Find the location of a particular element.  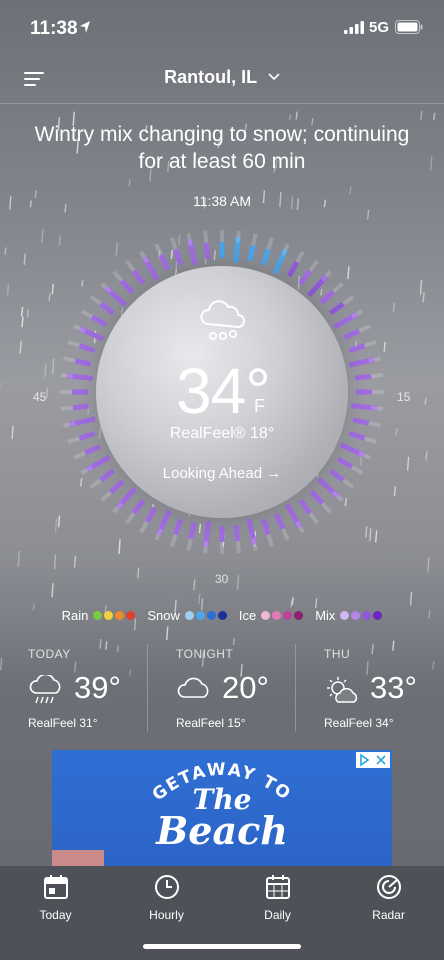

tab-today: Today is located at coordinates (55, 898).